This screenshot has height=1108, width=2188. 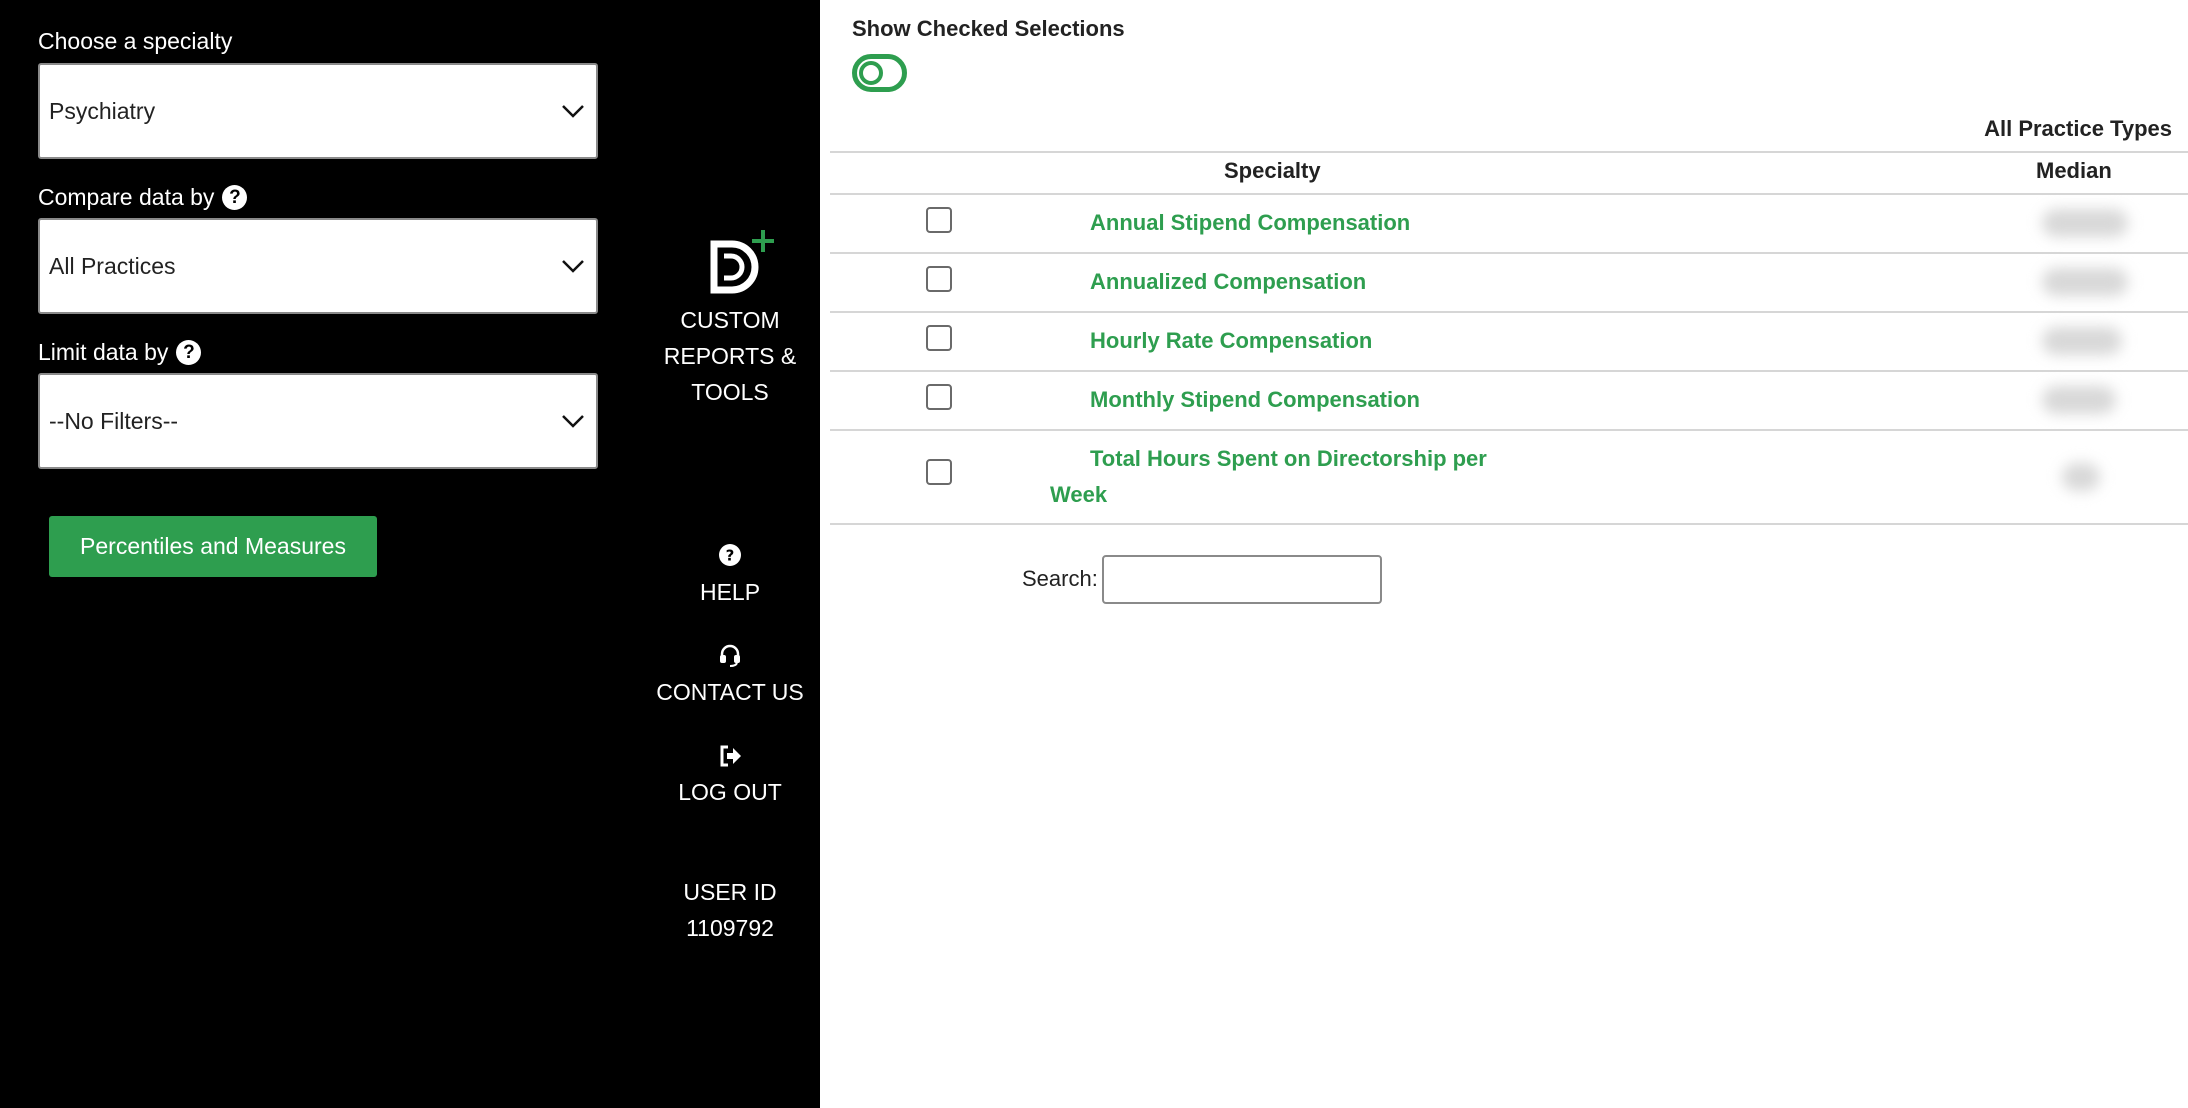 I want to click on contact-us-link: CONTACT US, so click(x=730, y=692).